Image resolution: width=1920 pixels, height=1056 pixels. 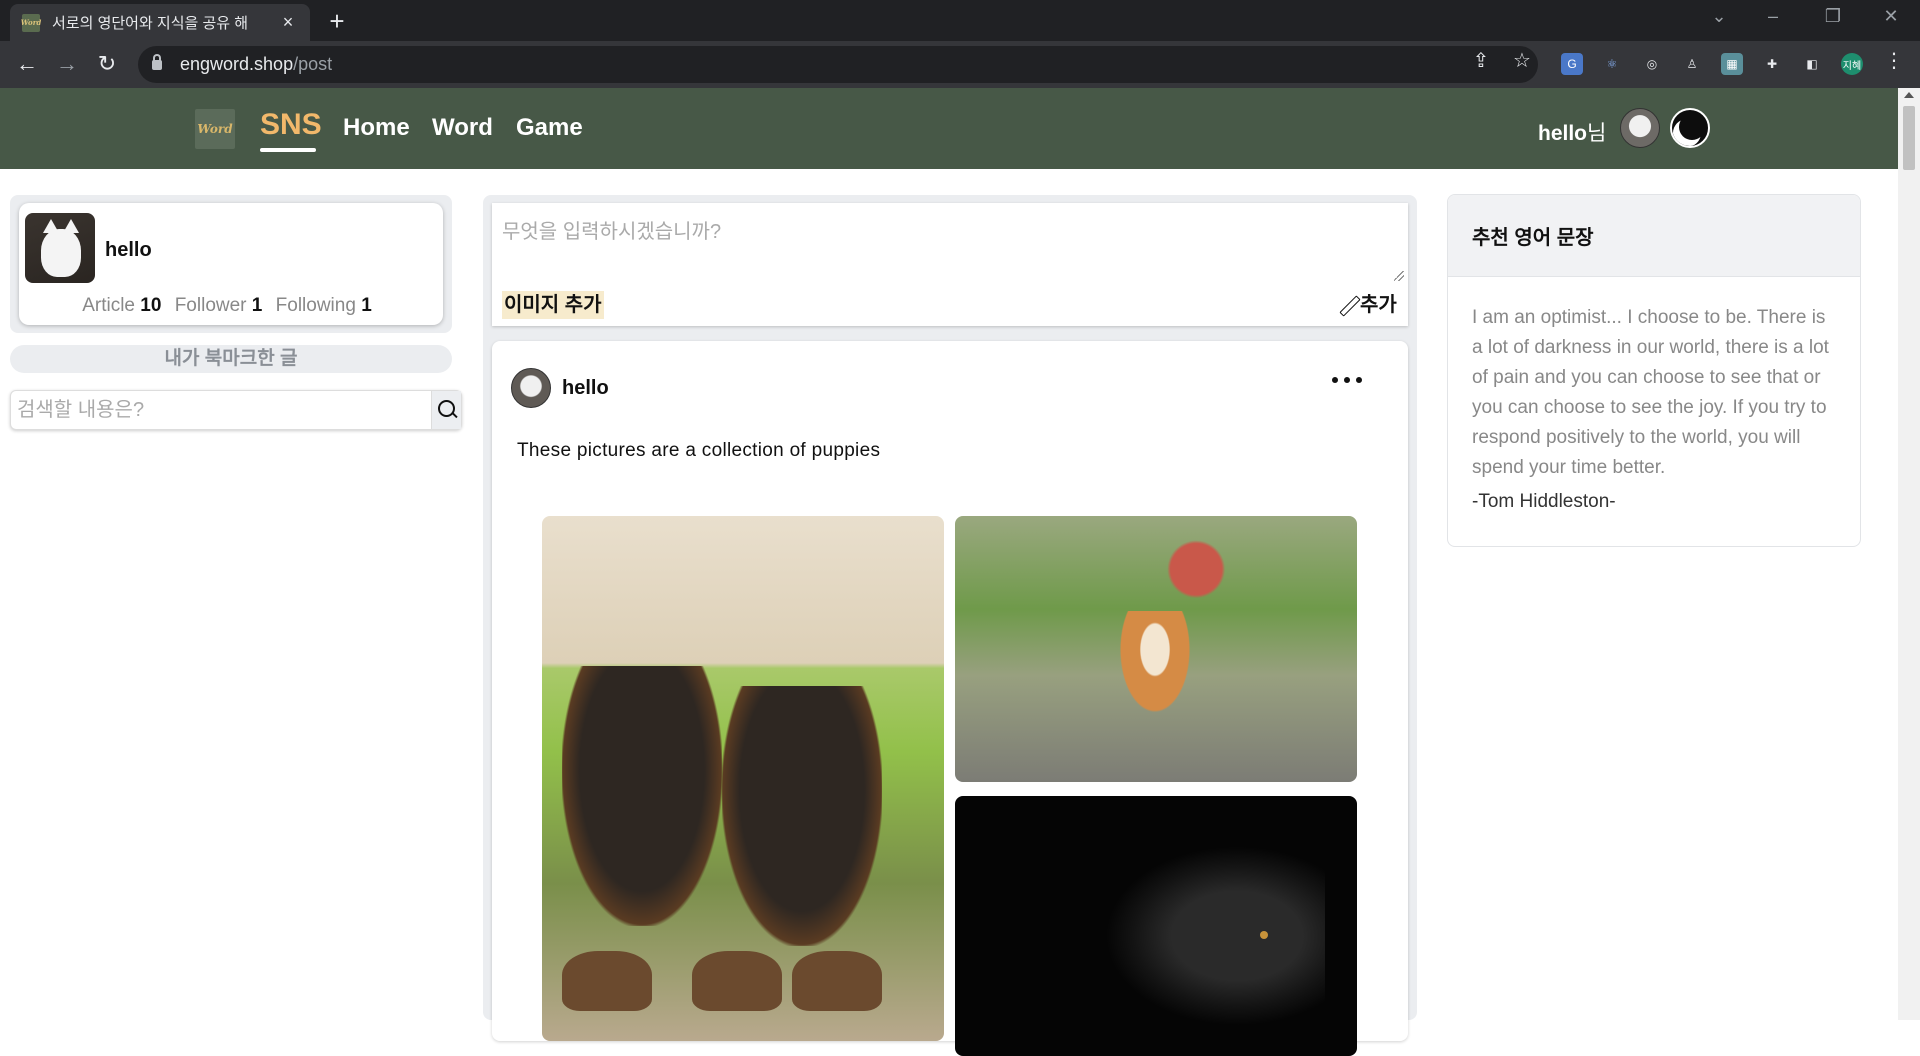 I want to click on scrollbar-thumb, so click(x=1909, y=138).